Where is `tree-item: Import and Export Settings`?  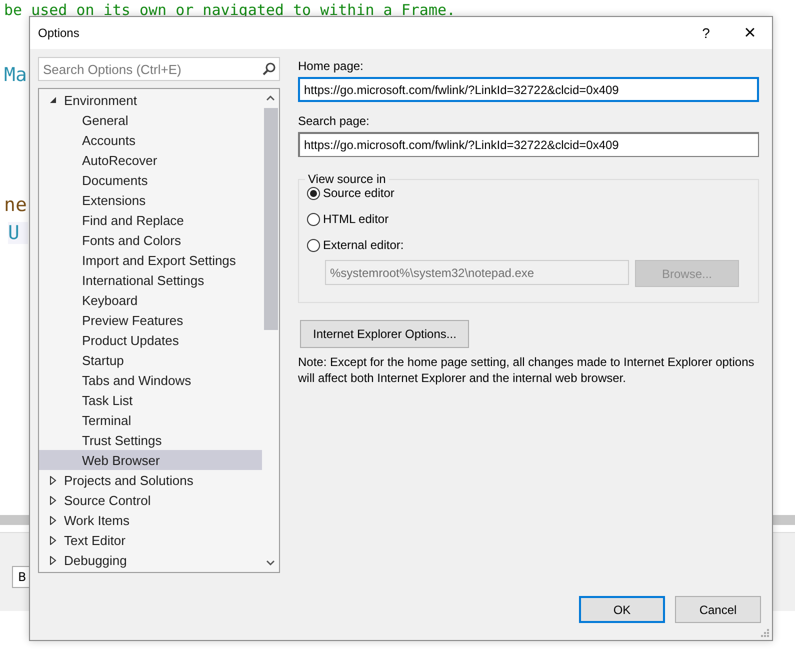
tree-item: Import and Export Settings is located at coordinates (150, 260).